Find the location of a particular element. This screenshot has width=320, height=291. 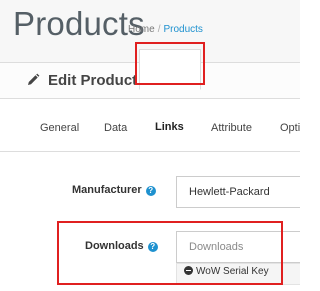

tab-attribute: Attribute is located at coordinates (231, 128).